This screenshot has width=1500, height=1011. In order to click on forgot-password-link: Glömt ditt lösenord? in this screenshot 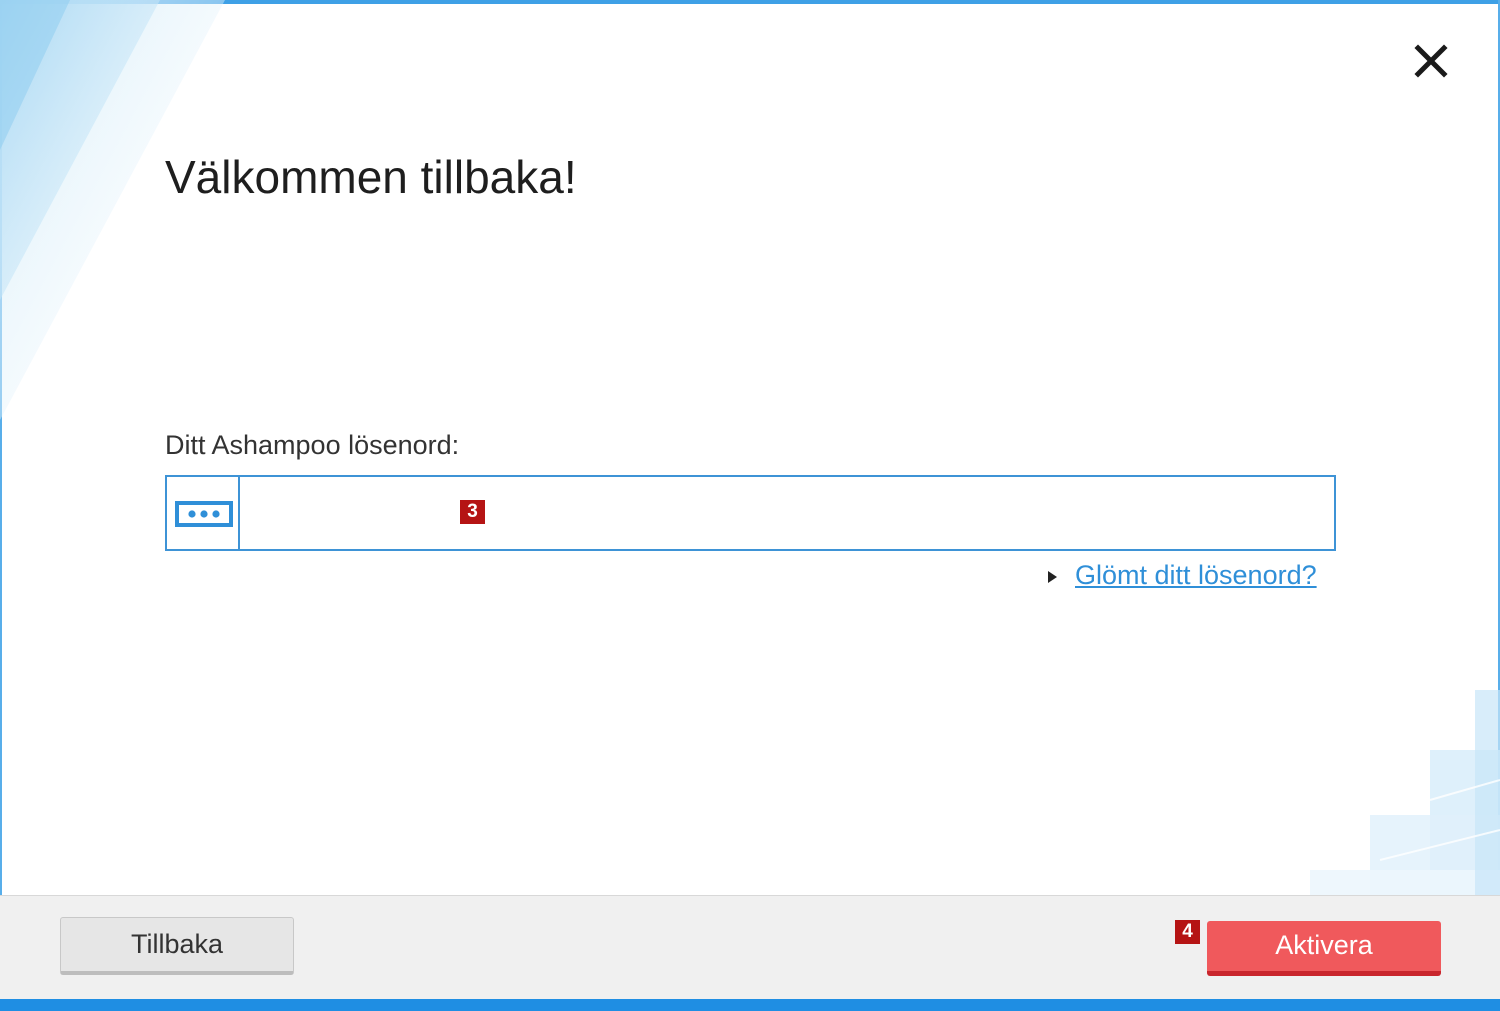, I will do `click(1196, 575)`.